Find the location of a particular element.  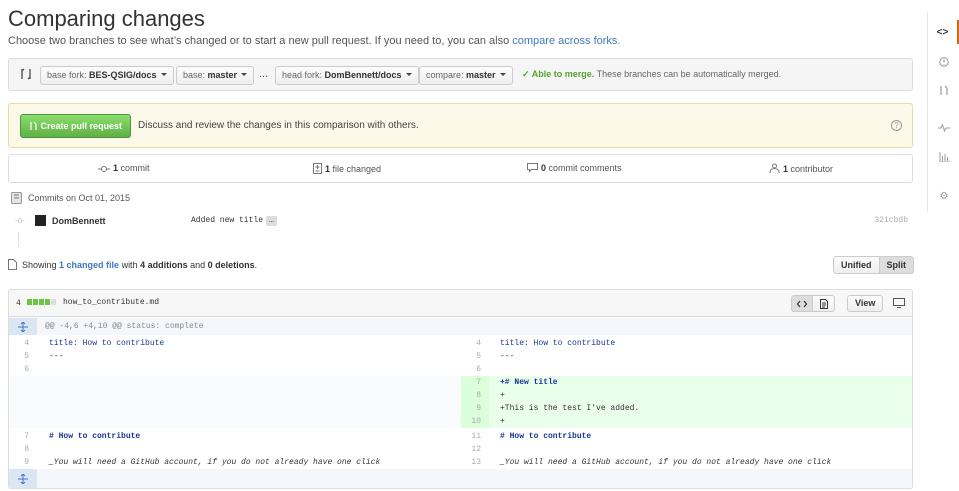

hunk-header-row: @@ -4,6 +4,10 @@ status: complete is located at coordinates (460, 326).